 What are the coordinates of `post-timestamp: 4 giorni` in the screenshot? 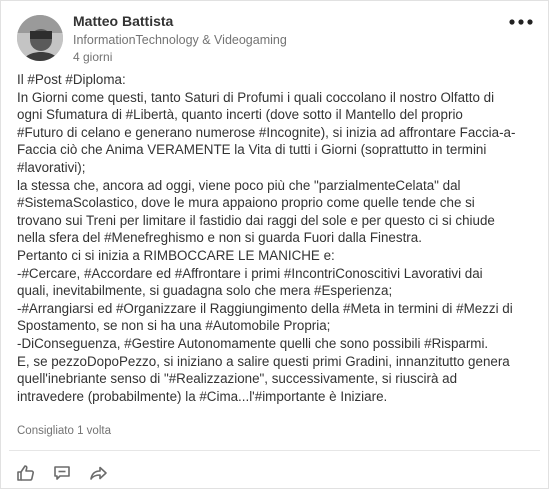 It's located at (93, 57).